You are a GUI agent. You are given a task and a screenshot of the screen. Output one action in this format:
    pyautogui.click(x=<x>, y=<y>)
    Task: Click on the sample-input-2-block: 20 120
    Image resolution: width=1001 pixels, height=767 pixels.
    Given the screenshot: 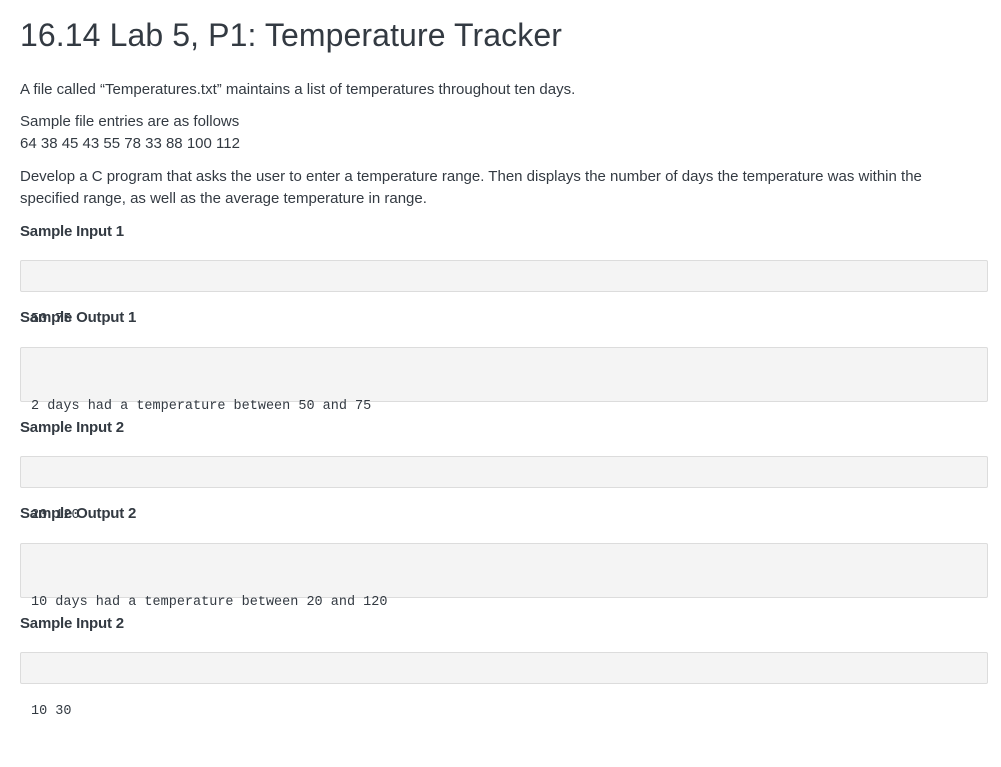 What is the action you would take?
    pyautogui.click(x=504, y=489)
    